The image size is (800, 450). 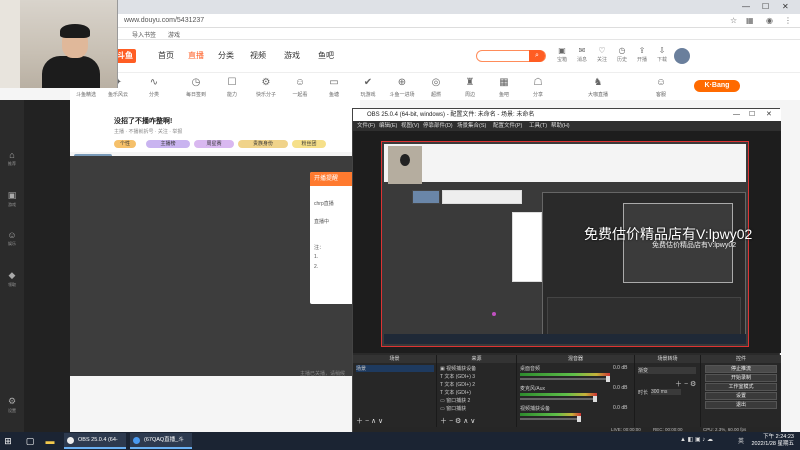 What do you see at coordinates (368, 87) in the screenshot?
I see `category-item: ✔ 玩游戏` at bounding box center [368, 87].